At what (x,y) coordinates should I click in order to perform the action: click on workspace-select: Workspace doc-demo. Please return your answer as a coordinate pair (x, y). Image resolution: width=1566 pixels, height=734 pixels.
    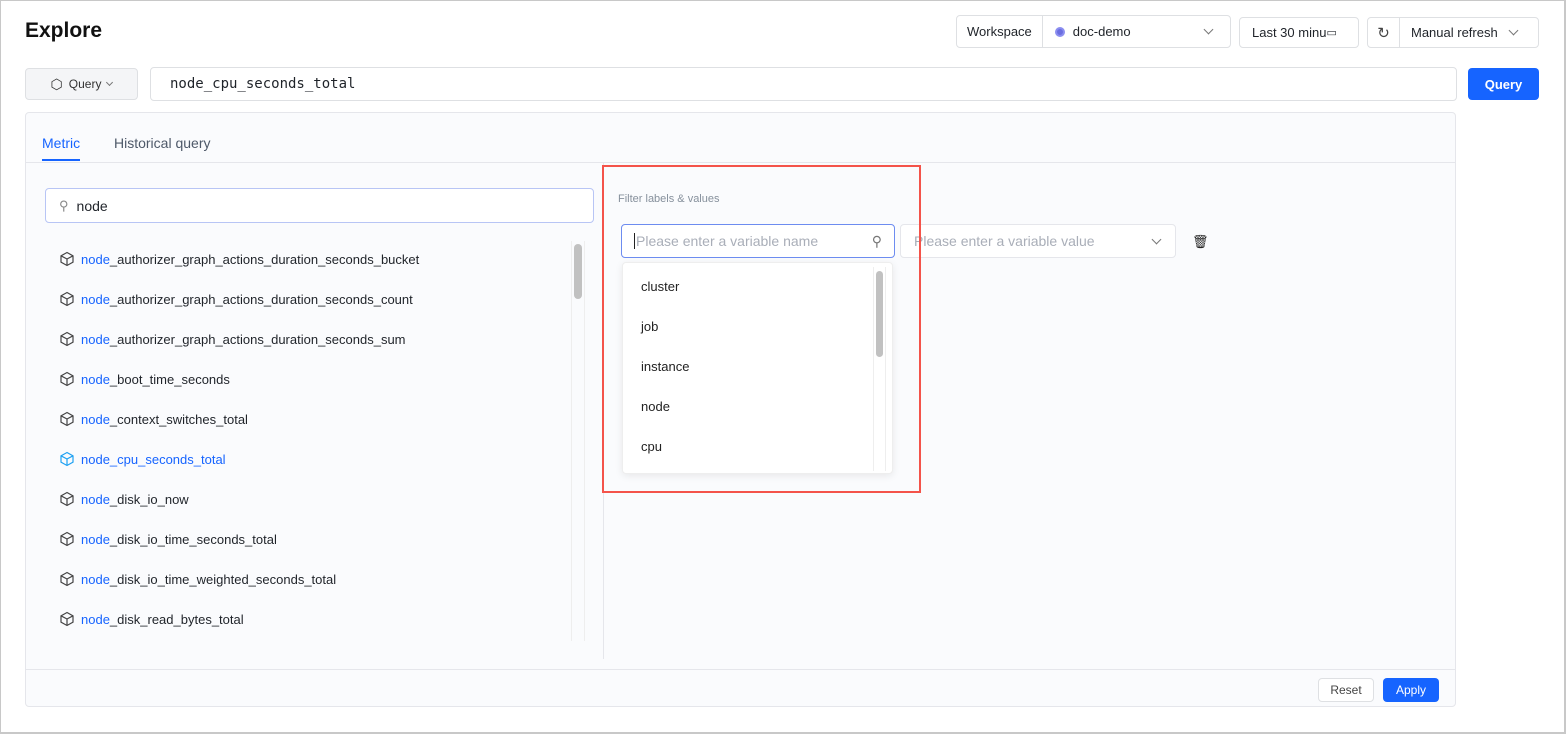
    Looking at the image, I should click on (1093, 31).